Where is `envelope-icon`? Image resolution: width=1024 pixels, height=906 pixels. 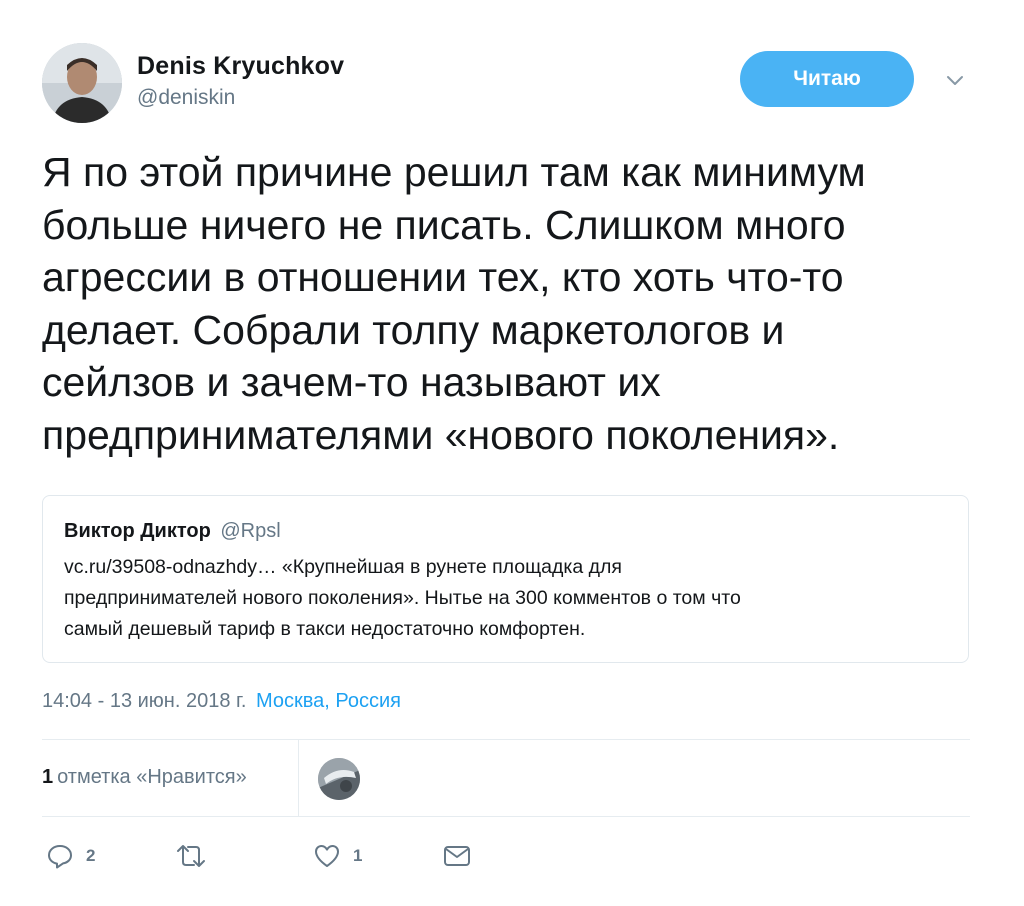
envelope-icon is located at coordinates (457, 856).